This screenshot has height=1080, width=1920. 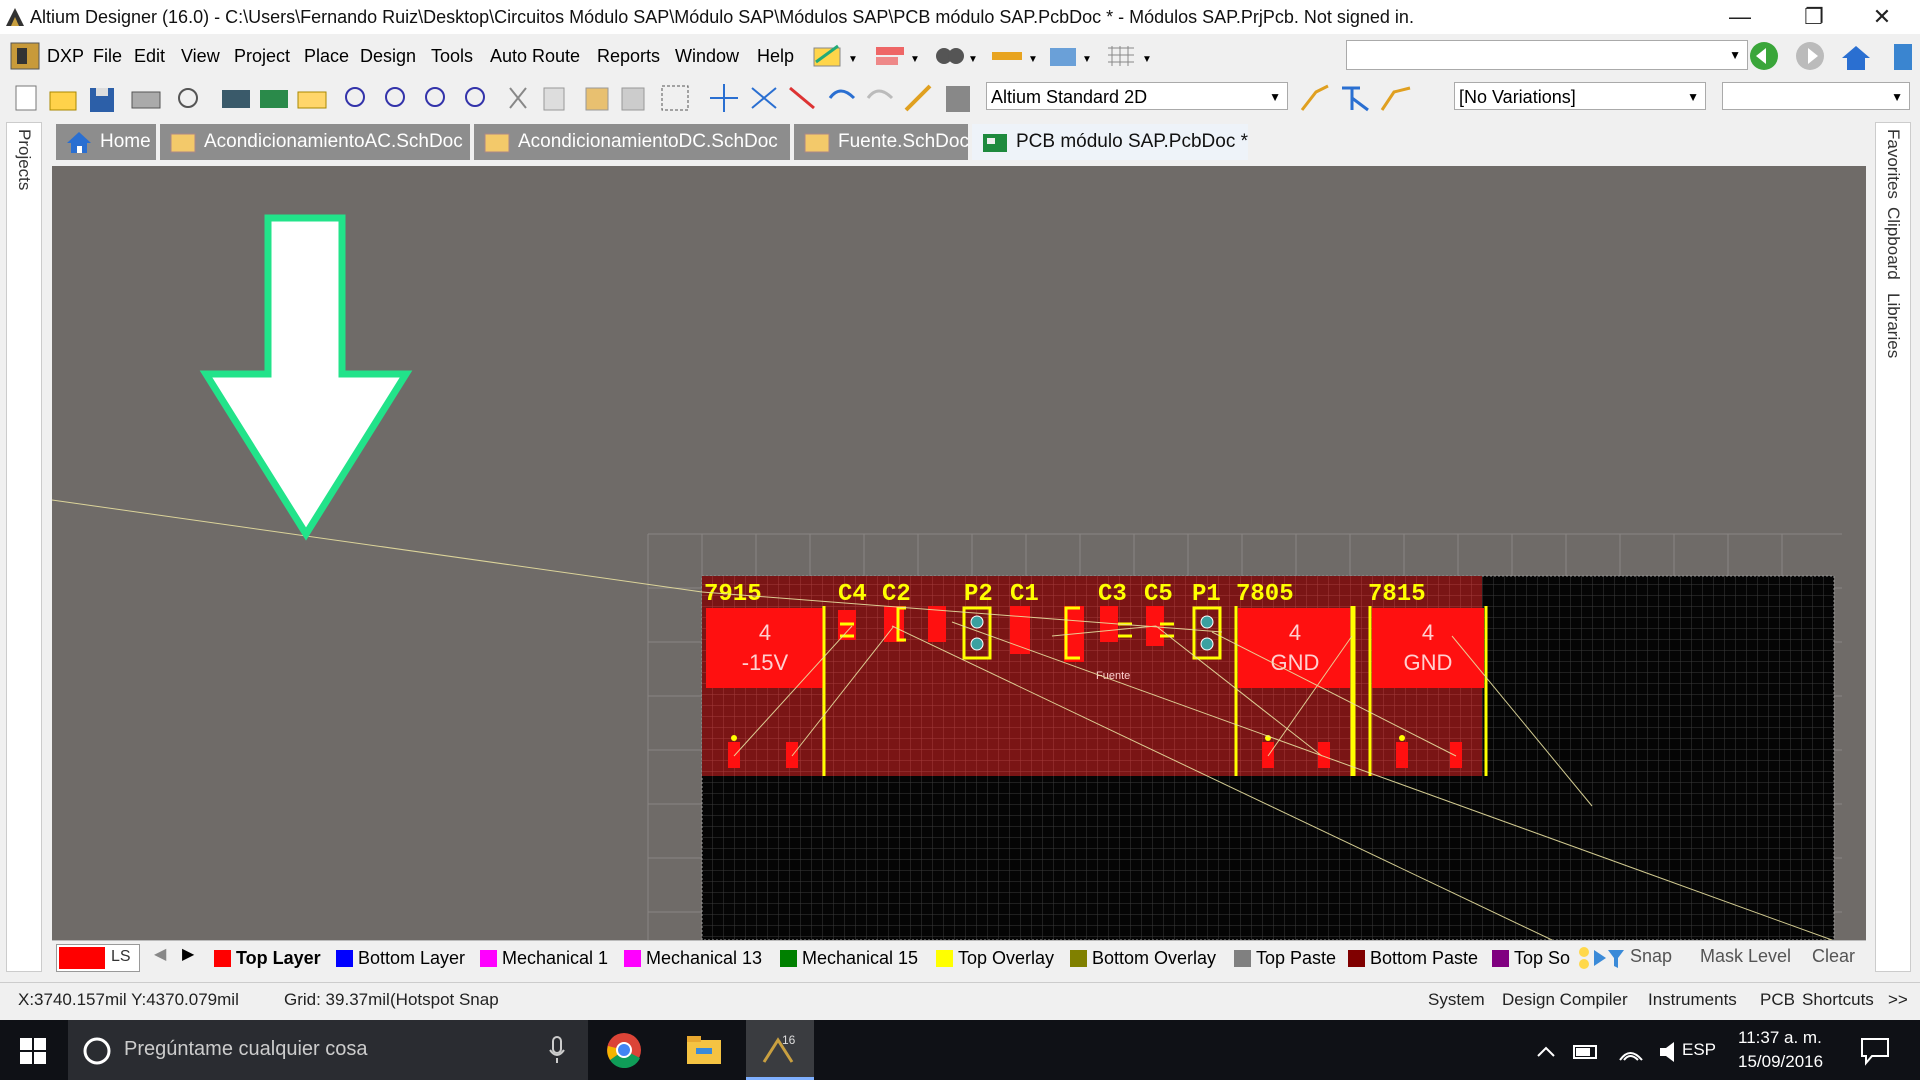 I want to click on designator-c2: C2, so click(x=896, y=594).